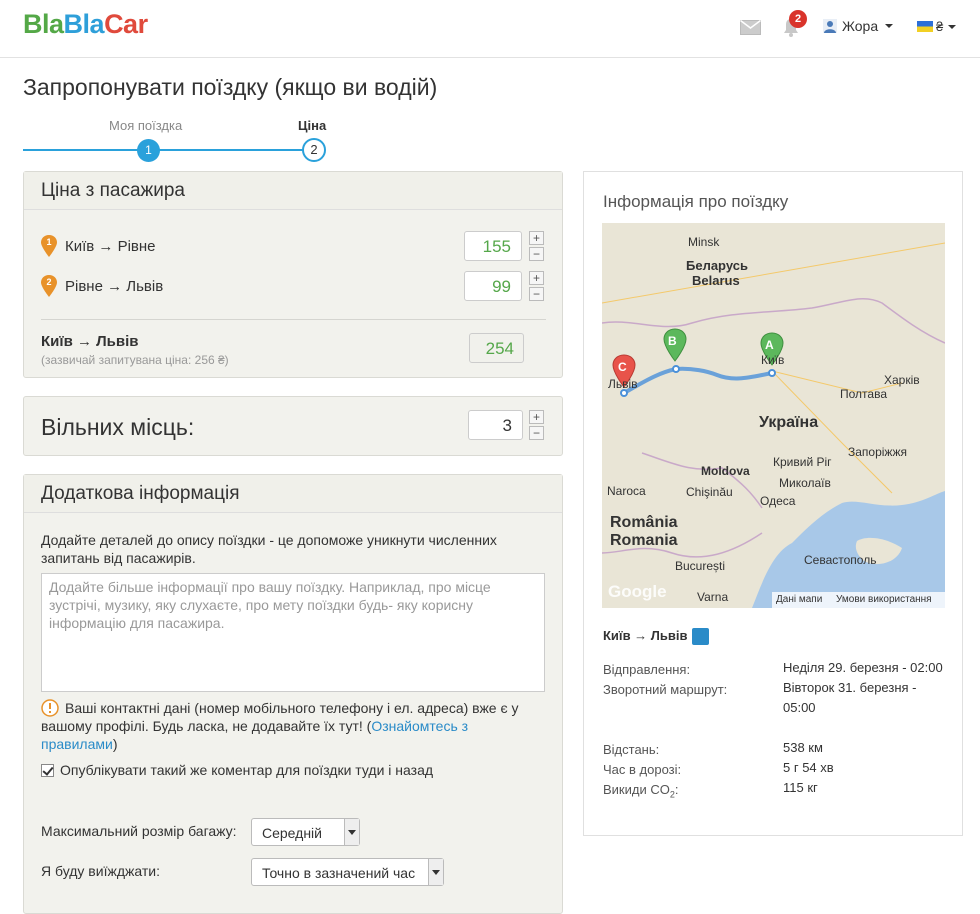 The image size is (980, 914). Describe the element at coordinates (940, 26) in the screenshot. I see `currency-symbol: ₴` at that location.